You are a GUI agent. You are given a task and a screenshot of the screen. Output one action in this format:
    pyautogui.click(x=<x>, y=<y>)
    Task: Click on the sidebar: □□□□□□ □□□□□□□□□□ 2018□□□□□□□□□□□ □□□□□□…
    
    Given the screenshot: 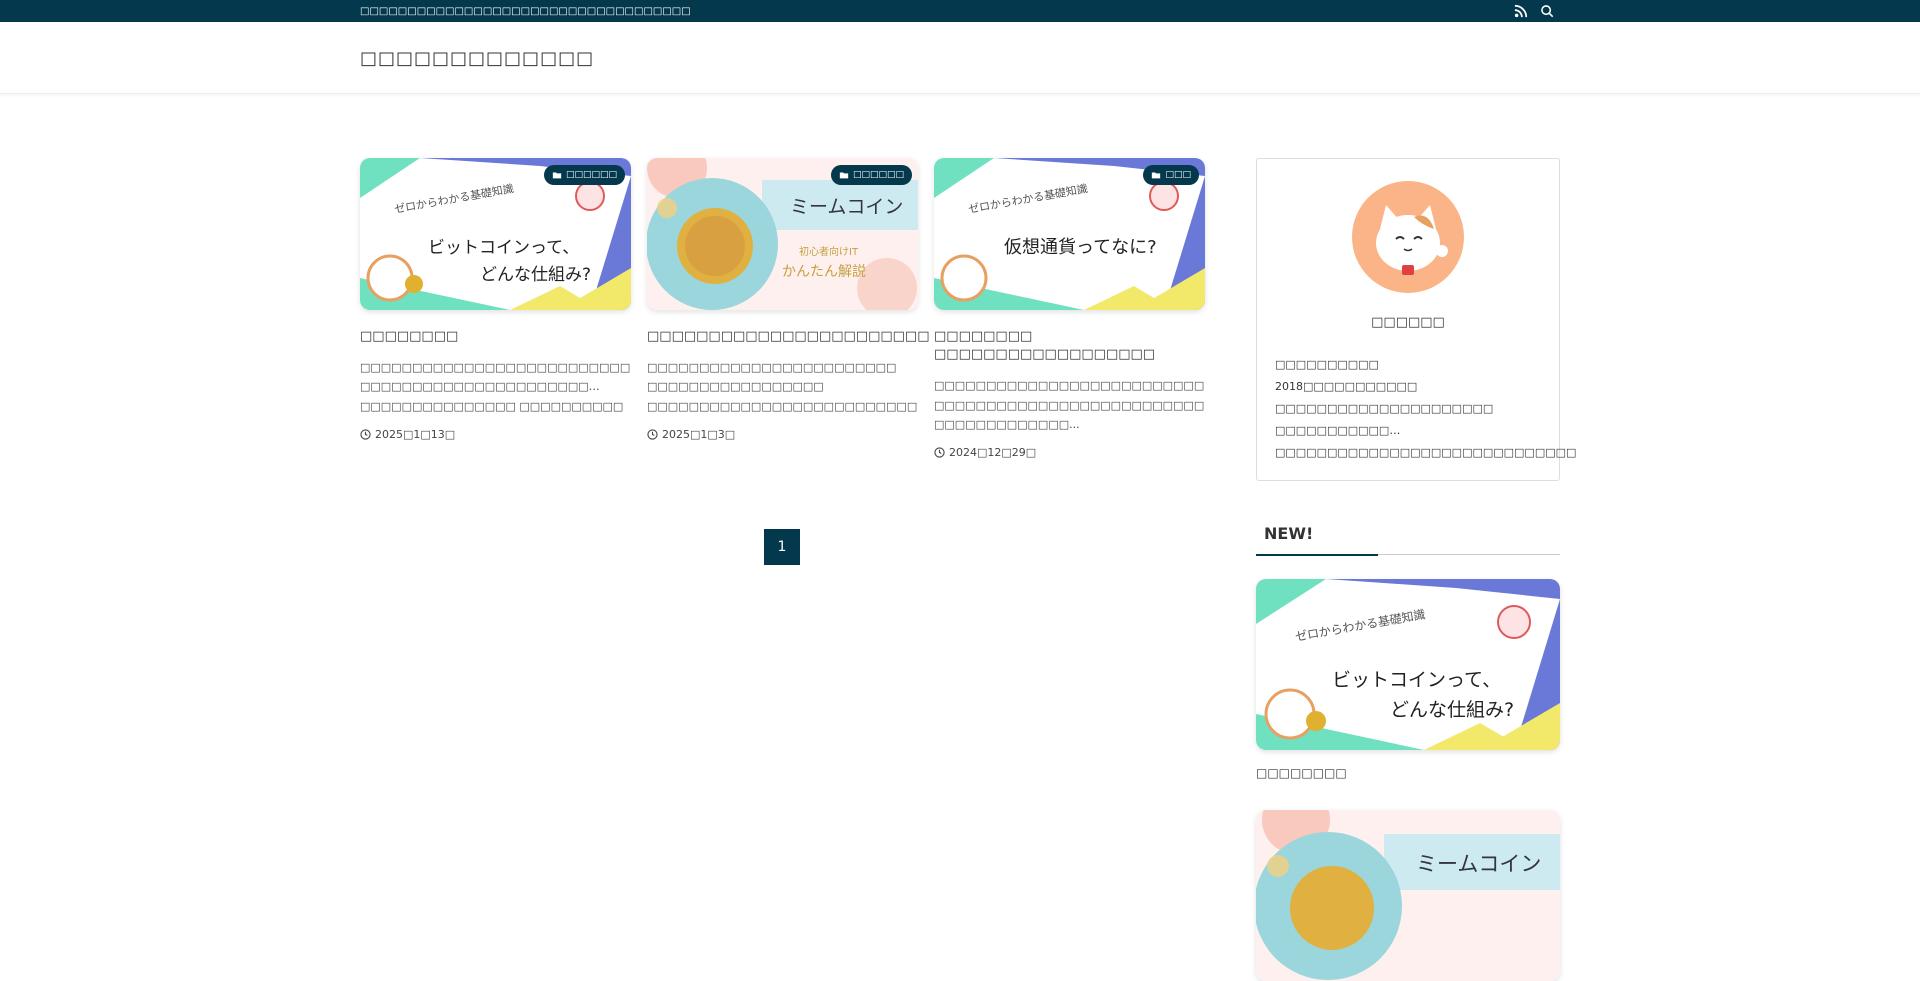 What is the action you would take?
    pyautogui.click(x=1416, y=569)
    